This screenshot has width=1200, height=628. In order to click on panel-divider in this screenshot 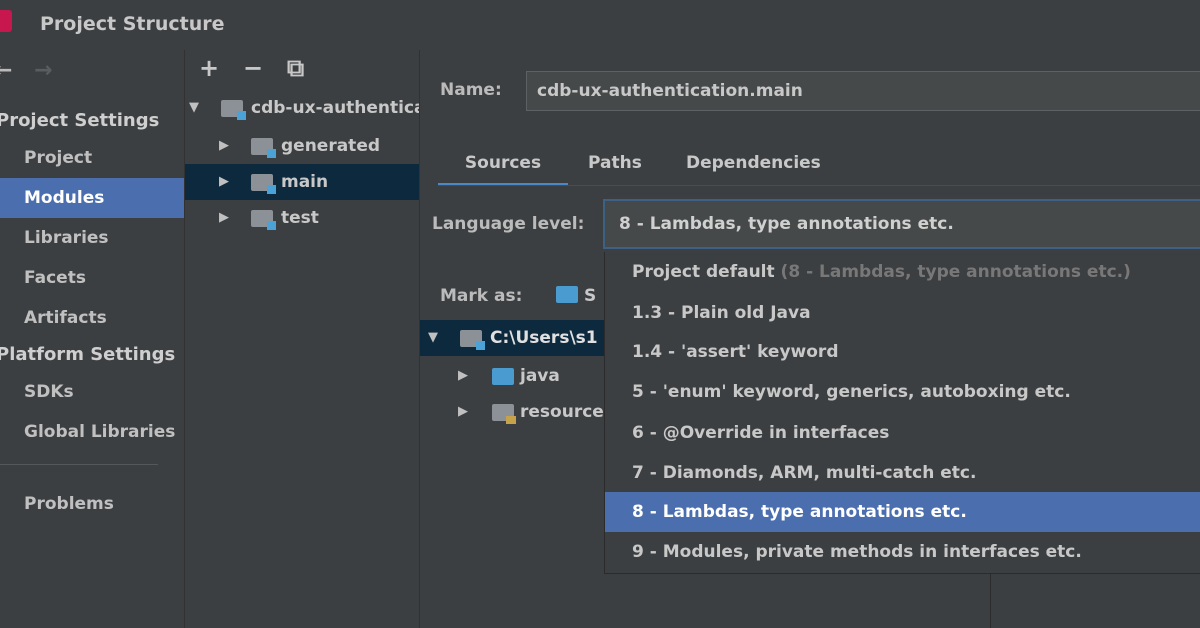, I will do `click(990, 601)`.